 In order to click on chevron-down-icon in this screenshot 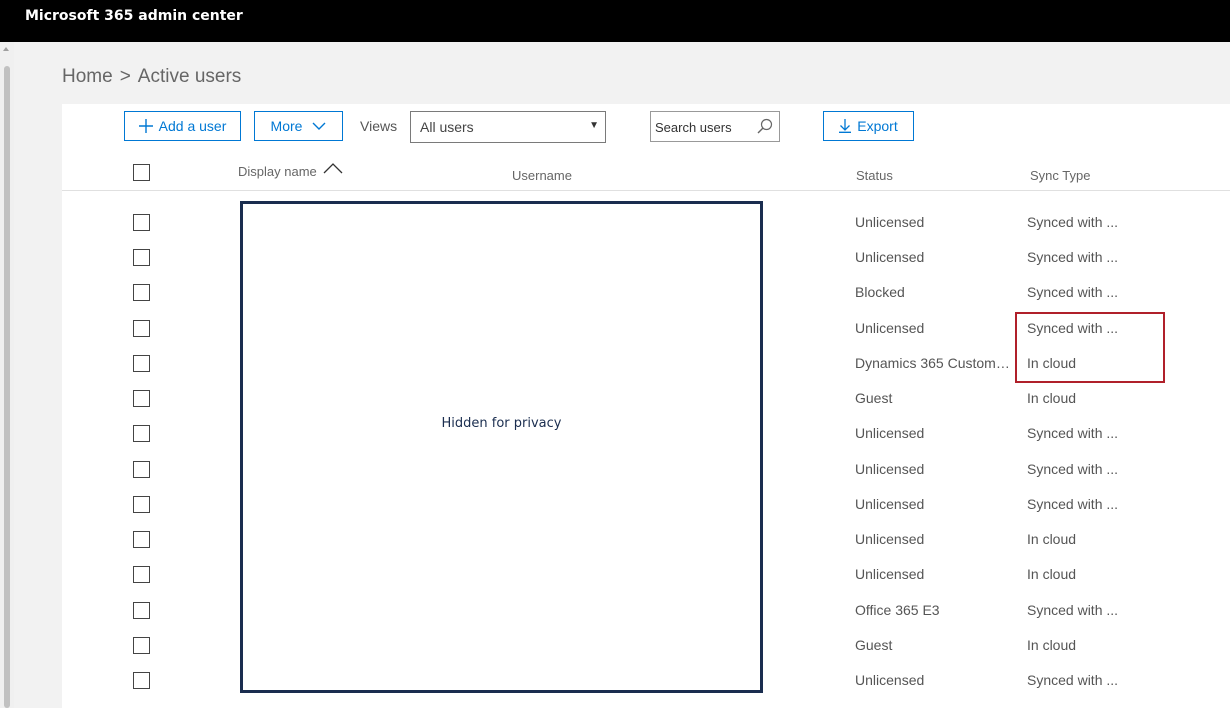, I will do `click(319, 126)`.